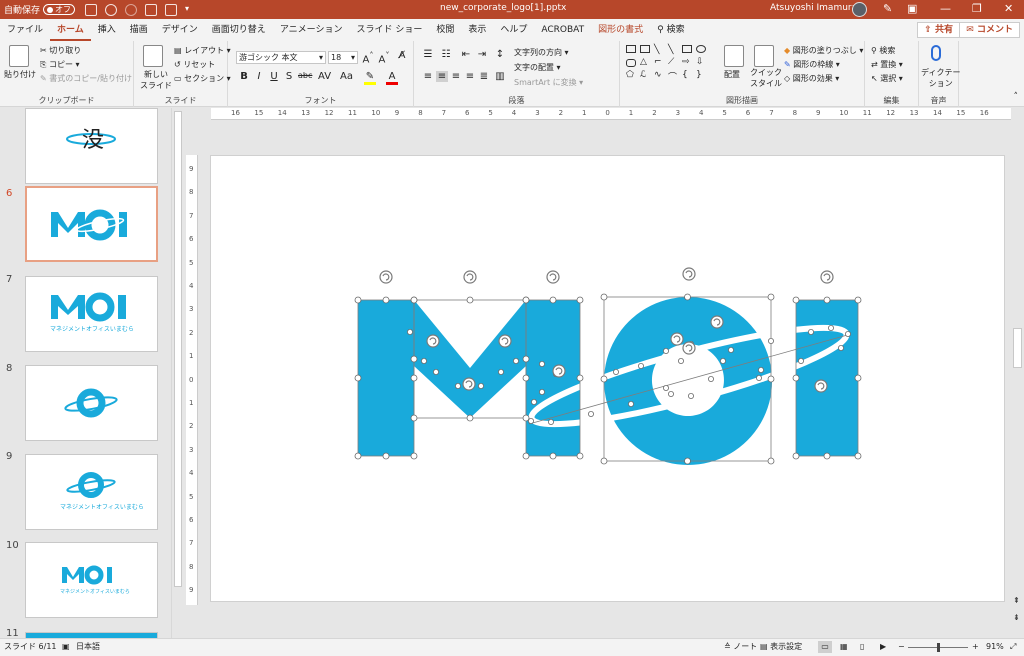 Image resolution: width=1024 pixels, height=656 pixels. Describe the element at coordinates (482, 54) in the screenshot. I see `increase-indent-icon: ⇥` at that location.